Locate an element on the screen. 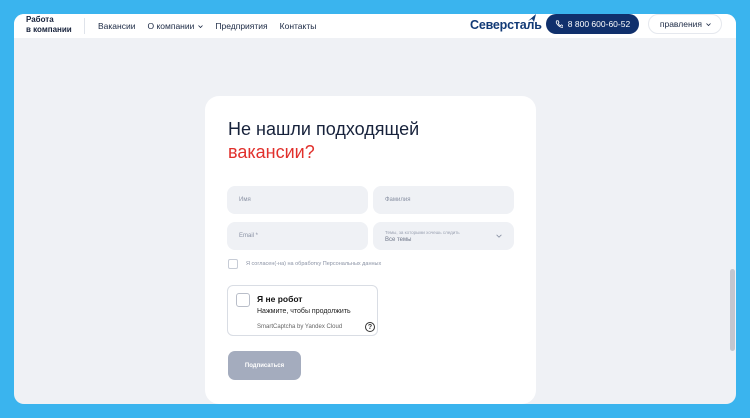  phone-button: 8 800 600-60-52 is located at coordinates (592, 24).